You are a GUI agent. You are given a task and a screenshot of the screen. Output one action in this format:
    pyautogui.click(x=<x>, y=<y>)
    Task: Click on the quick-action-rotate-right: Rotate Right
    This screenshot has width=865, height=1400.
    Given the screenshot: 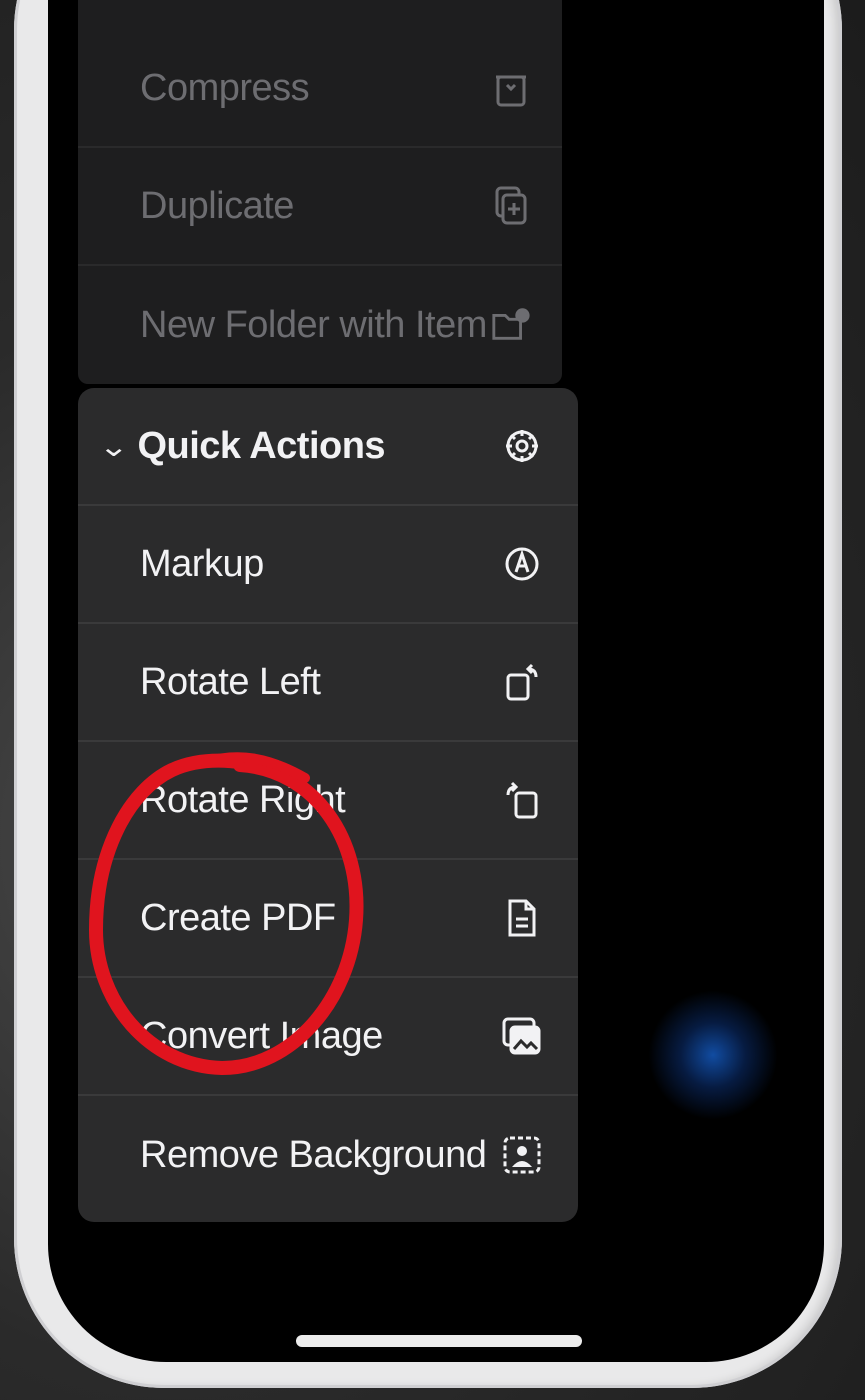 What is the action you would take?
    pyautogui.click(x=328, y=801)
    